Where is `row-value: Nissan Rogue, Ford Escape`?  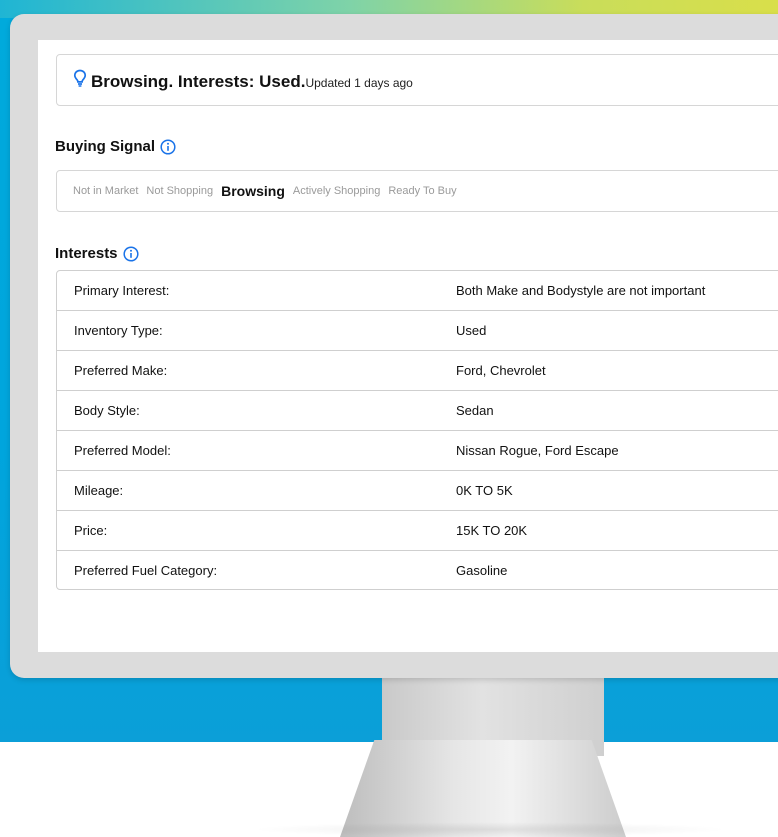 row-value: Nissan Rogue, Ford Escape is located at coordinates (537, 450).